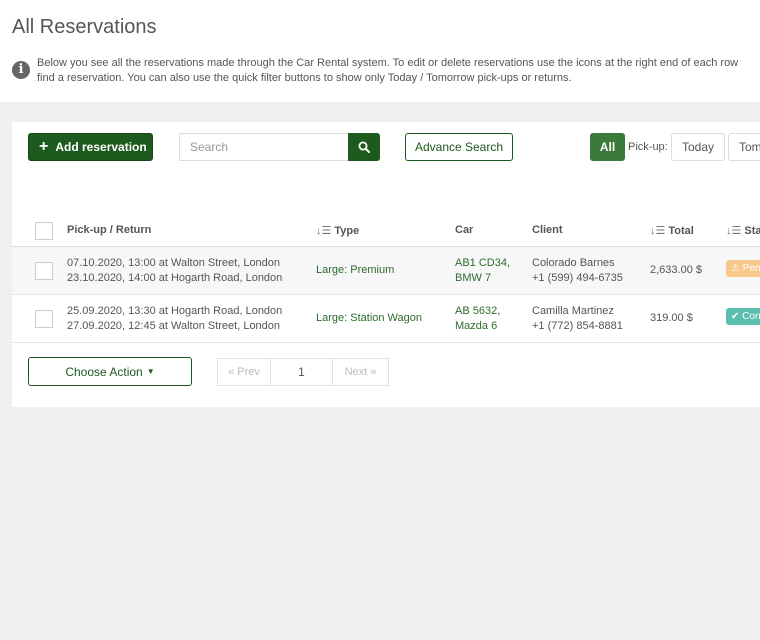 The height and width of the screenshot is (640, 760). I want to click on search-button, so click(364, 147).